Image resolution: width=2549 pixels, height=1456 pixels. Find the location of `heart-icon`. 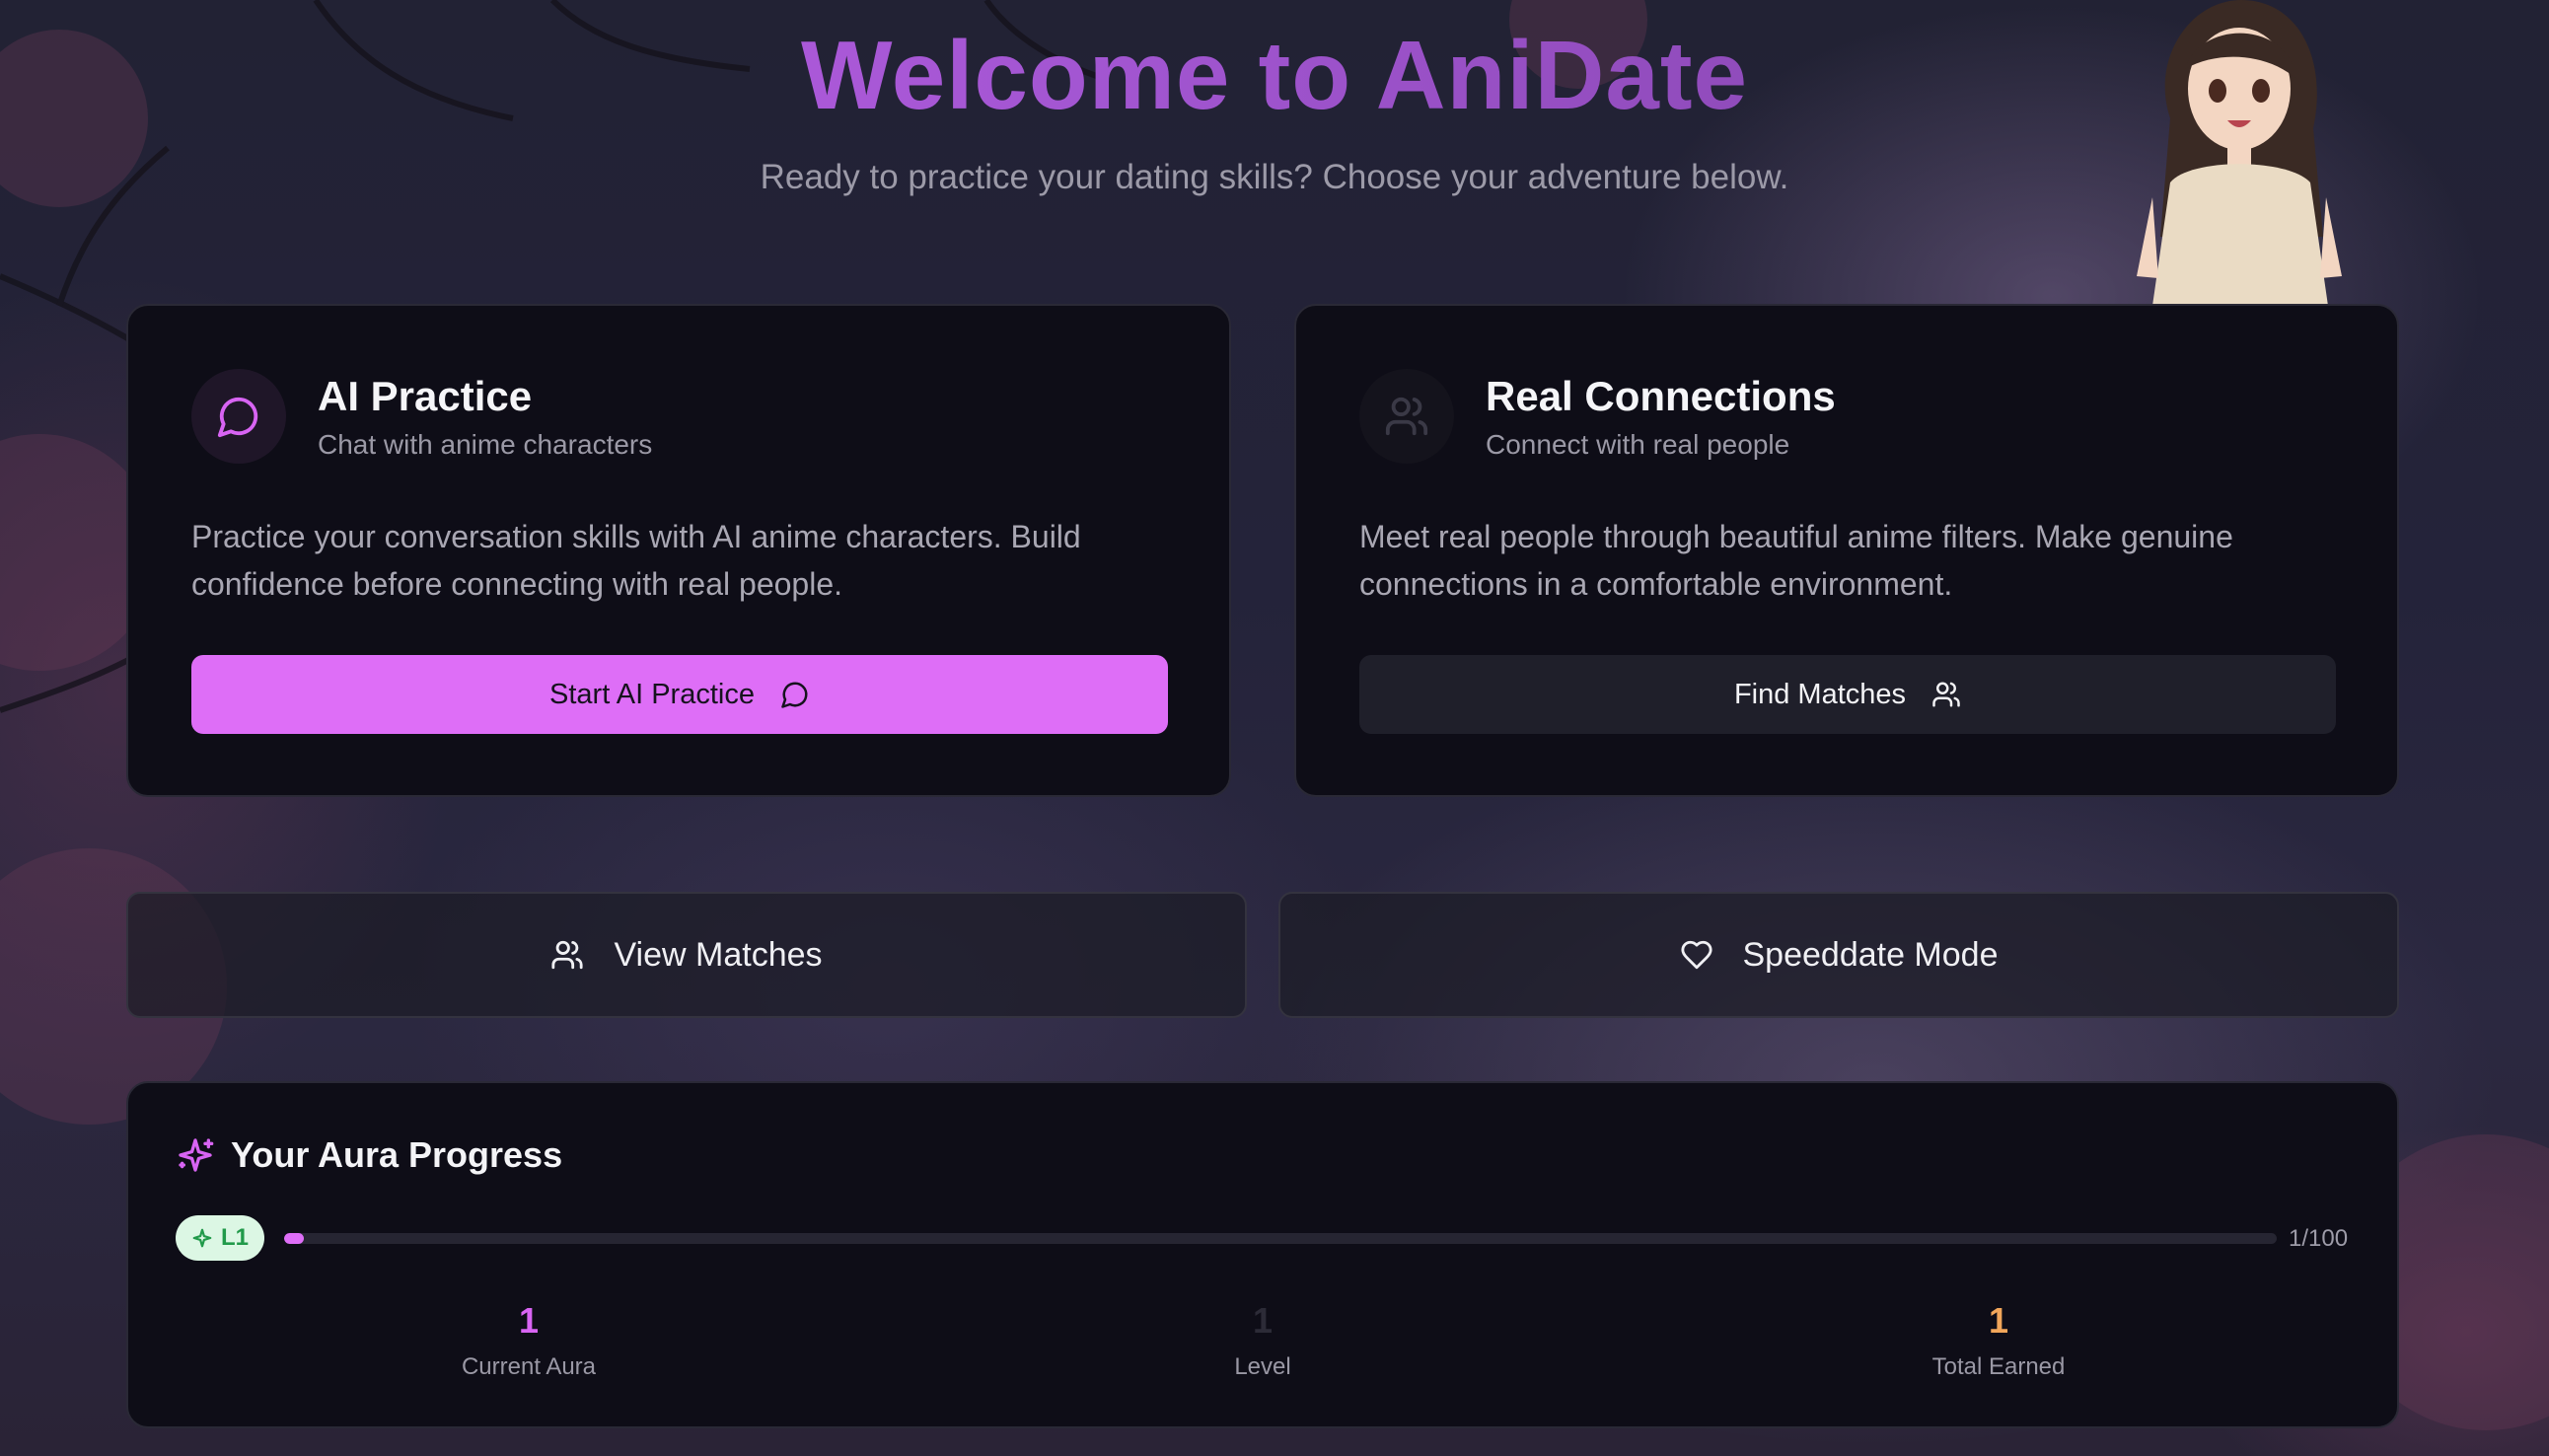

heart-icon is located at coordinates (1696, 955).